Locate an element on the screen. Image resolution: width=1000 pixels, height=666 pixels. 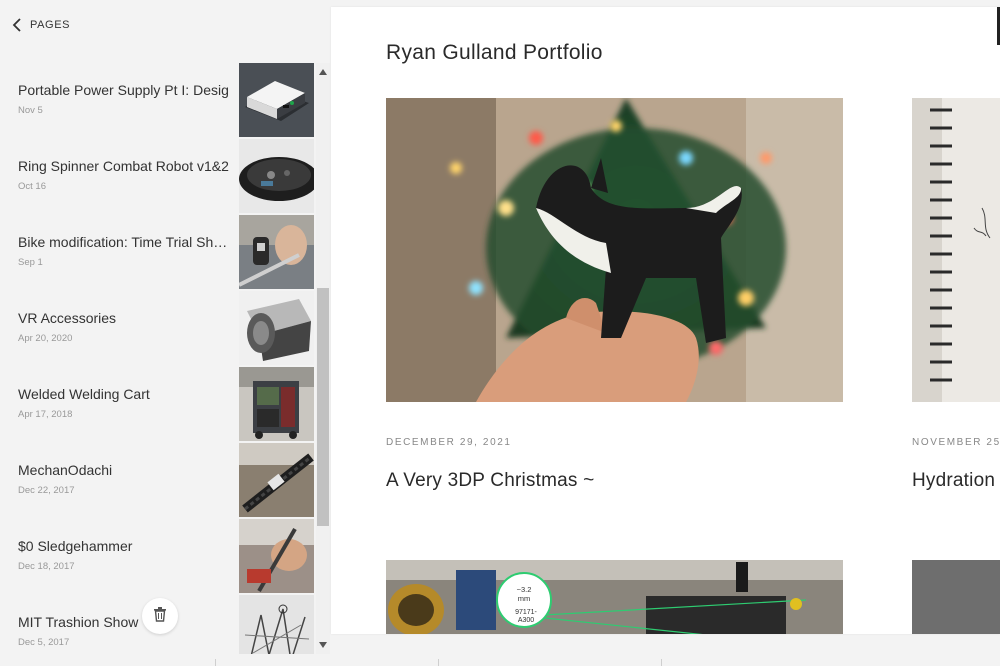
page-item-mechanodachi: MechanOdachi Dec 22, 2017 is located at coordinates (158, 481).